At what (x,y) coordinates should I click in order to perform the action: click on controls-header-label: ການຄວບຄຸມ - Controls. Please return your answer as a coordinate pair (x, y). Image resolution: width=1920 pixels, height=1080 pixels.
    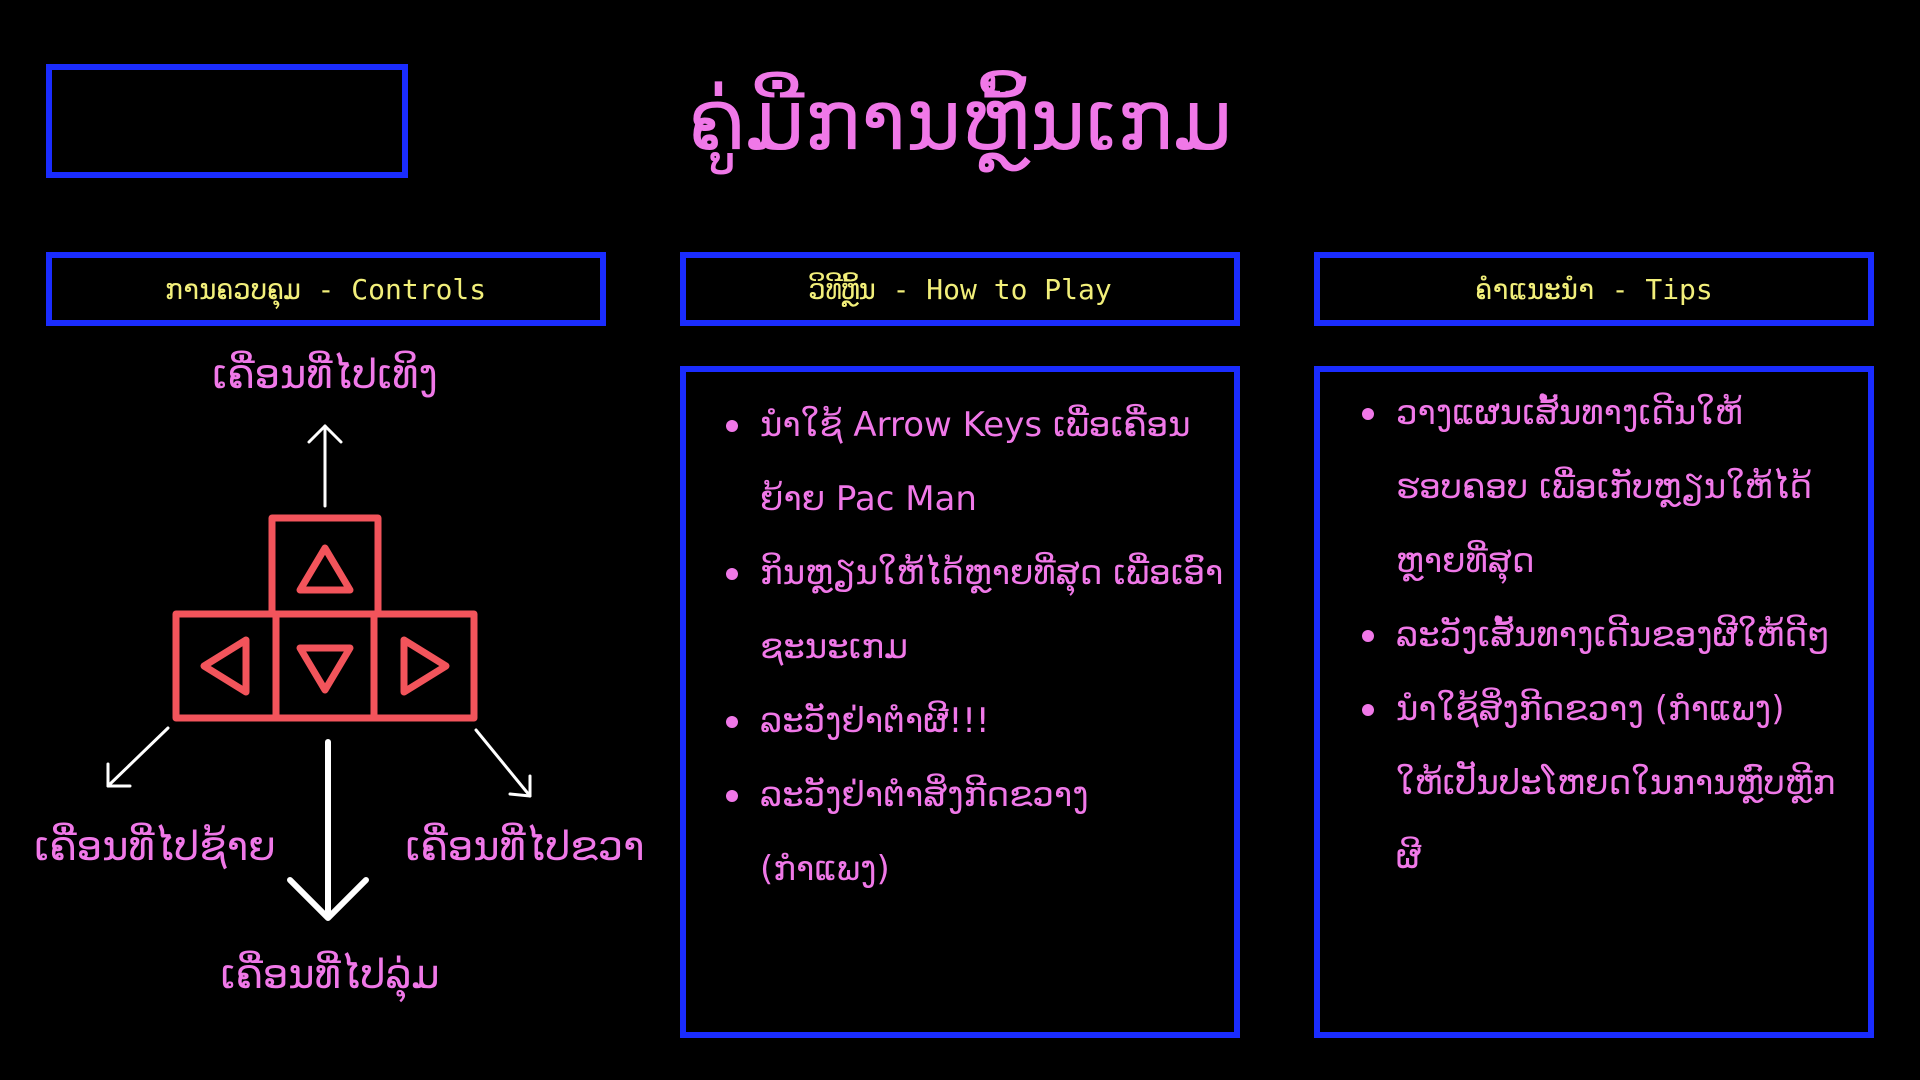
    Looking at the image, I should click on (326, 289).